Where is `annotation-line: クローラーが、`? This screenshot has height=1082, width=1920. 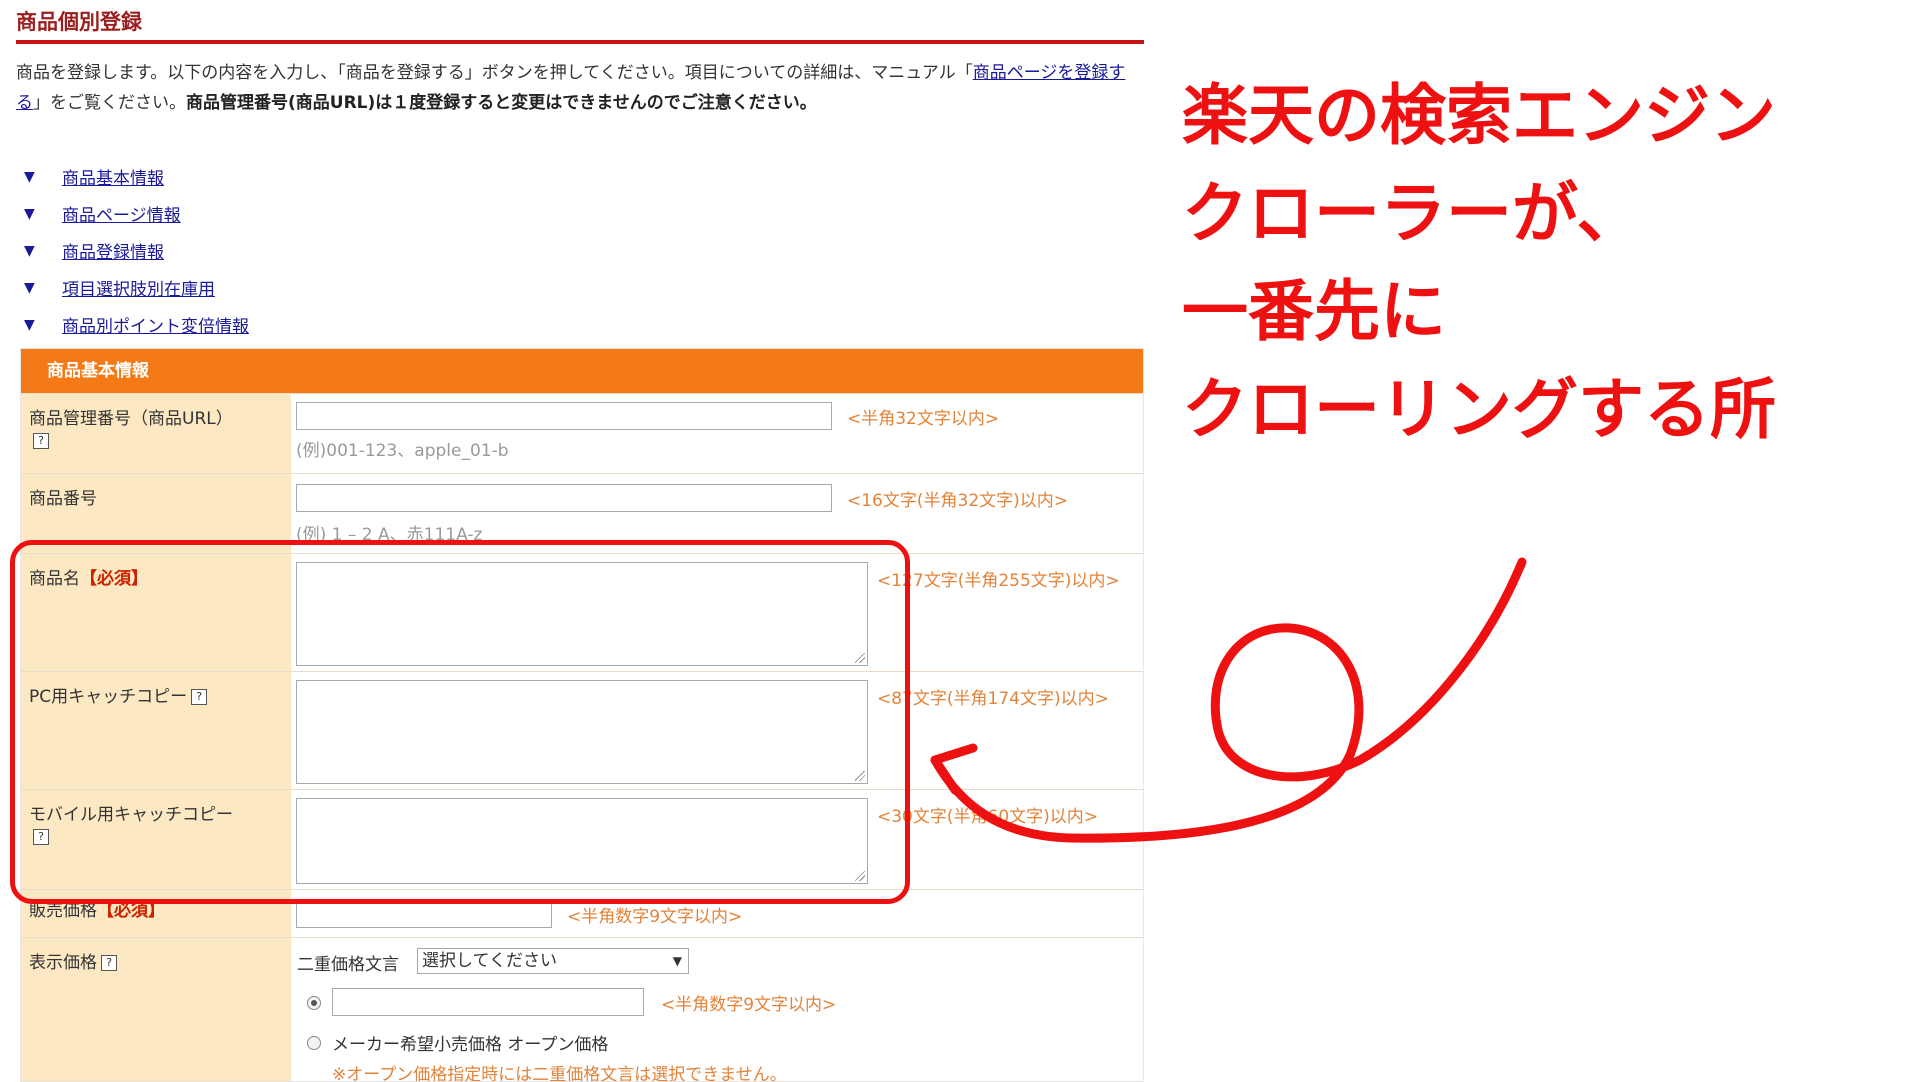 annotation-line: クローラーが、 is located at coordinates (1412, 213).